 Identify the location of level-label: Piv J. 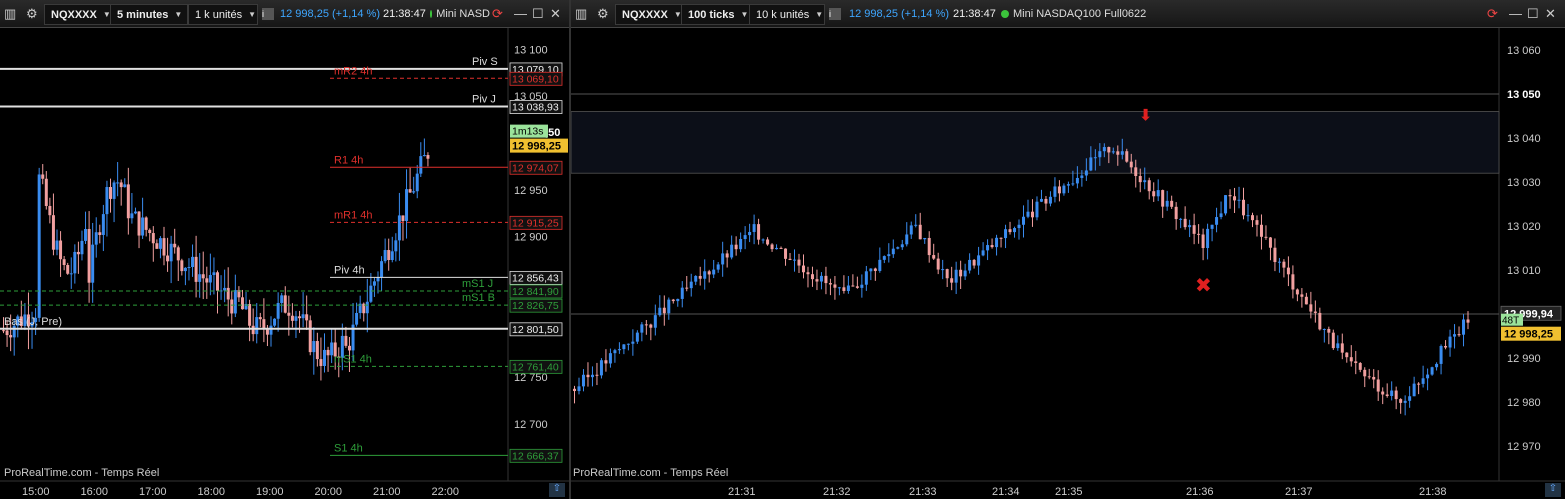
(484, 100).